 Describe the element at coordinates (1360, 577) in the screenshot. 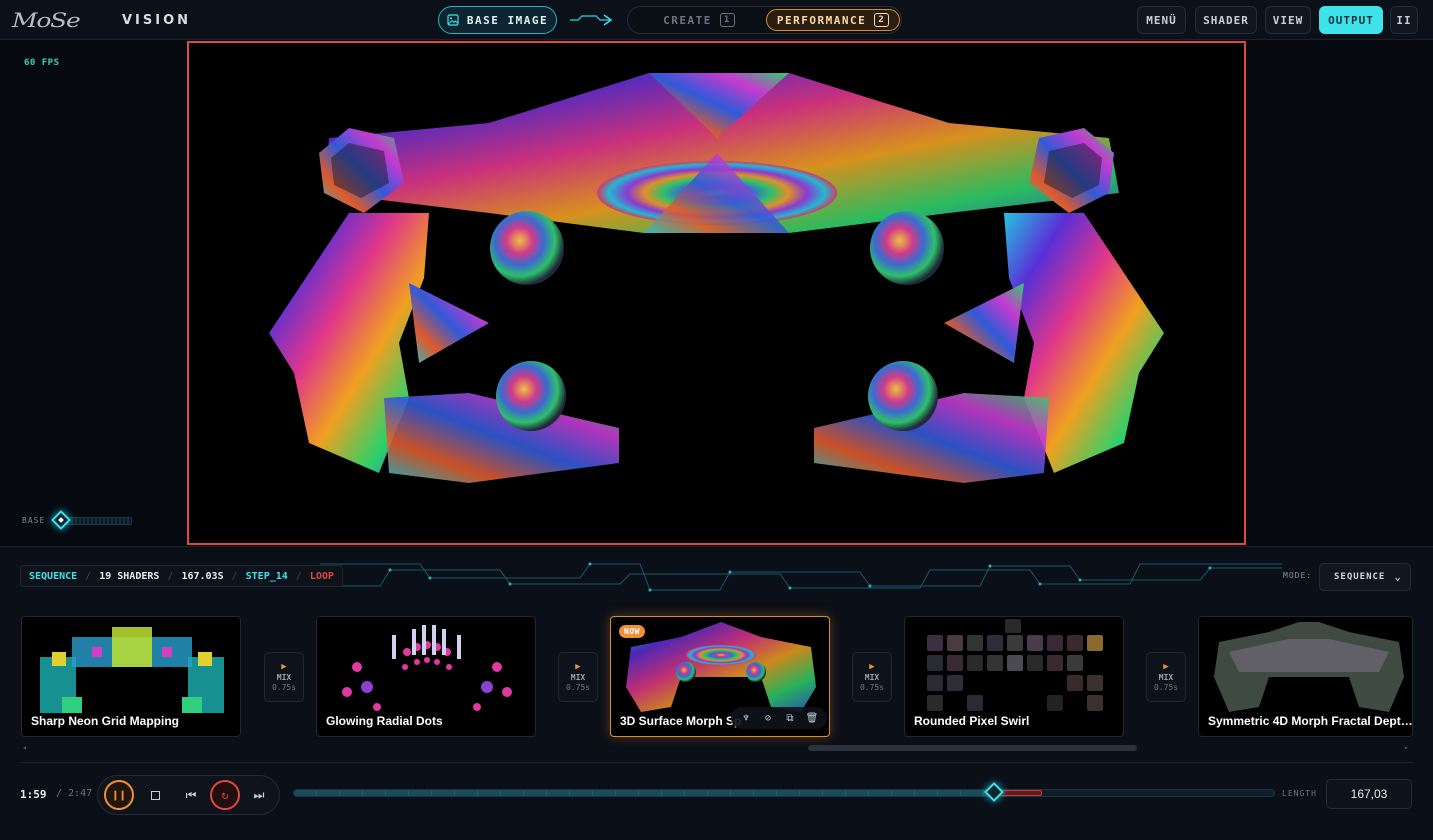

I see `mode-select-value: SEQUENCE` at that location.